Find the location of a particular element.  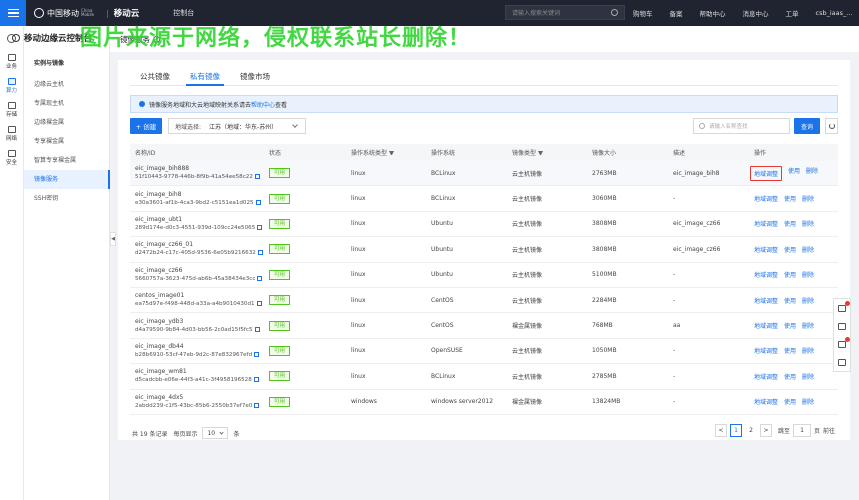

image-name: eic_image_cz66_01 is located at coordinates (202, 245).